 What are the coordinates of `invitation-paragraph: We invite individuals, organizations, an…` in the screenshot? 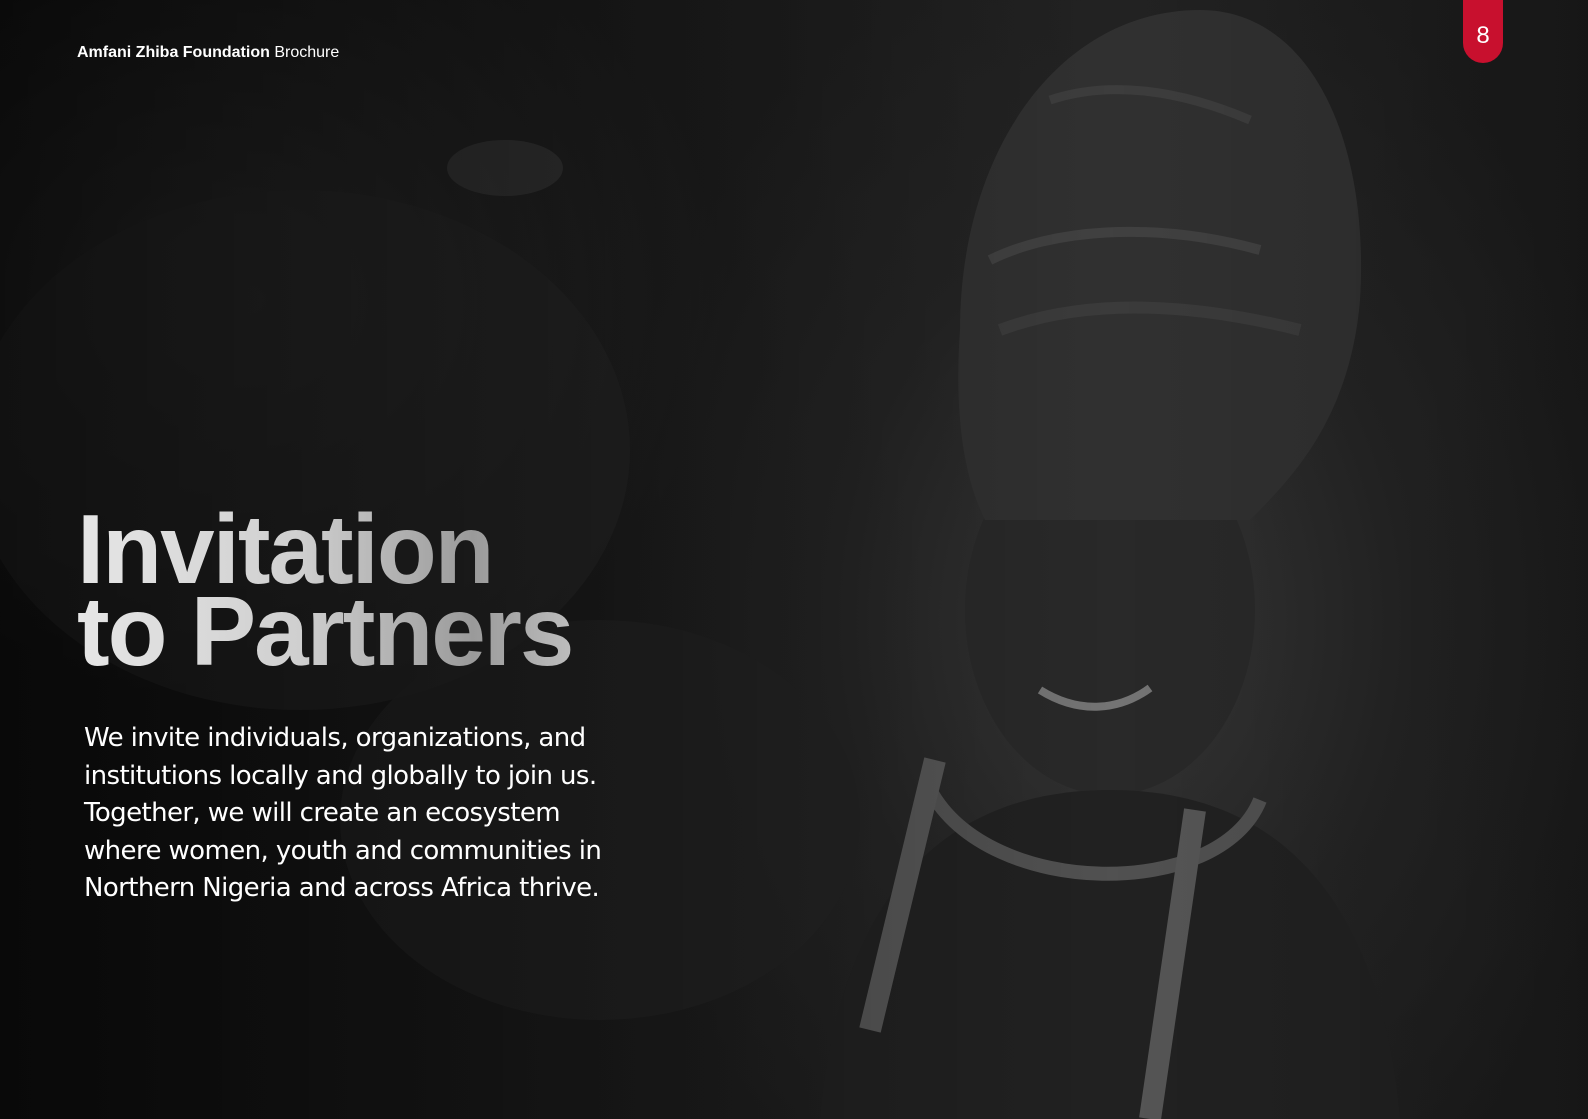 It's located at (343, 813).